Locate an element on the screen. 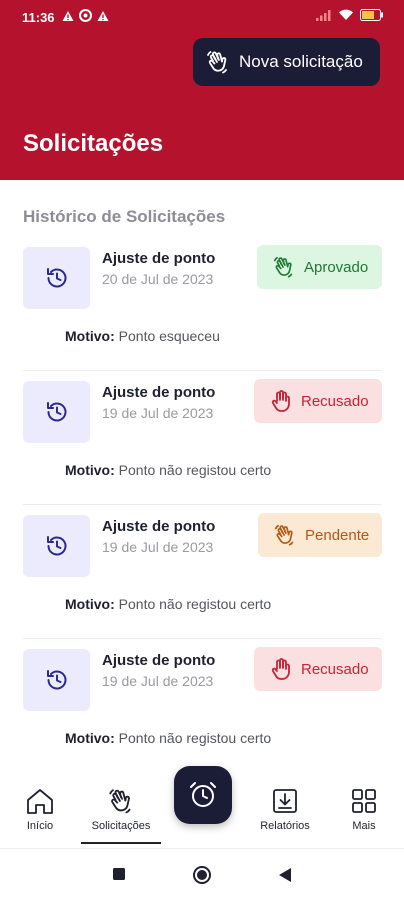  nav-label: Início is located at coordinates (40, 826).